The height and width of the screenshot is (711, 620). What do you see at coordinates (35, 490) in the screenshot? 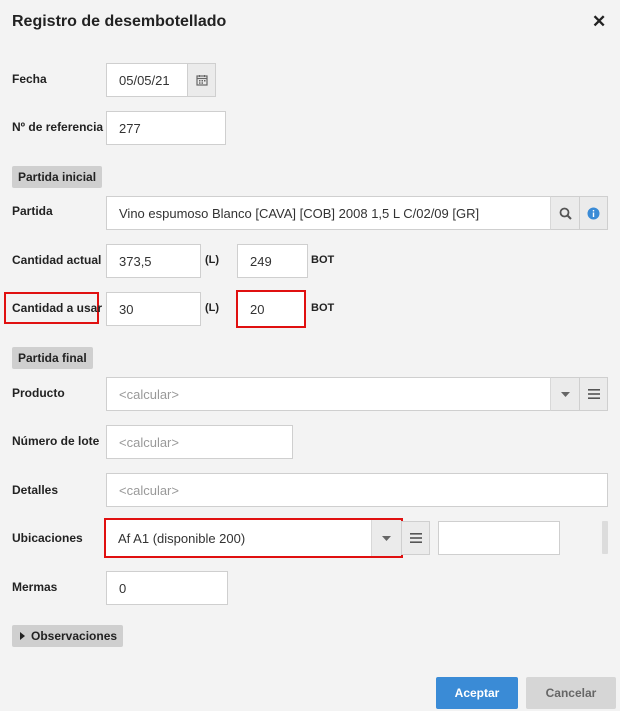
I see `detalles-label: Detalles` at bounding box center [35, 490].